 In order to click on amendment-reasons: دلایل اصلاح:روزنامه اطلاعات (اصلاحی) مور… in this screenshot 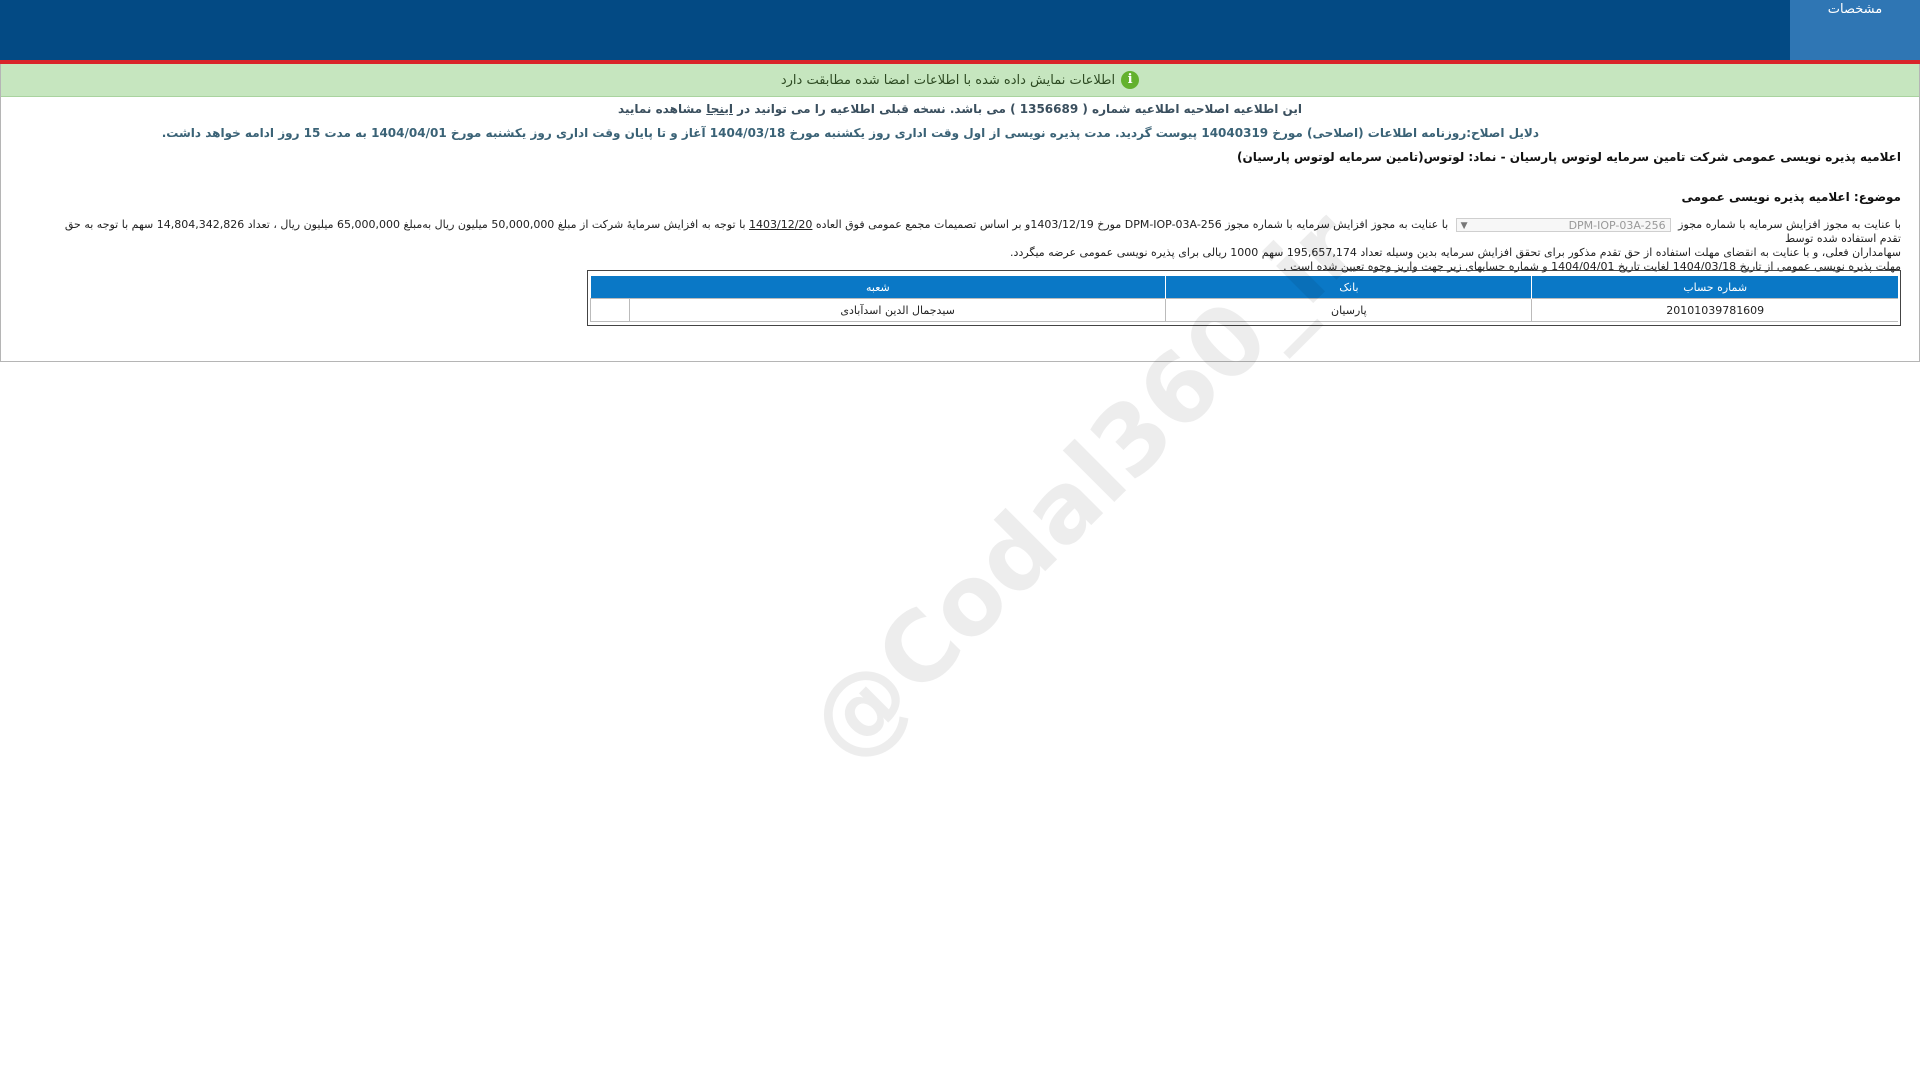, I will do `click(850, 133)`.